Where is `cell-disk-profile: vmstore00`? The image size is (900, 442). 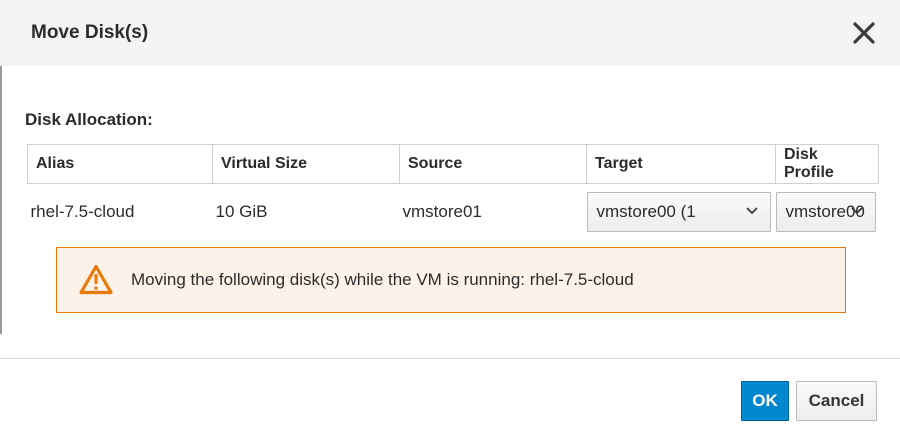 cell-disk-profile: vmstore00 is located at coordinates (827, 212).